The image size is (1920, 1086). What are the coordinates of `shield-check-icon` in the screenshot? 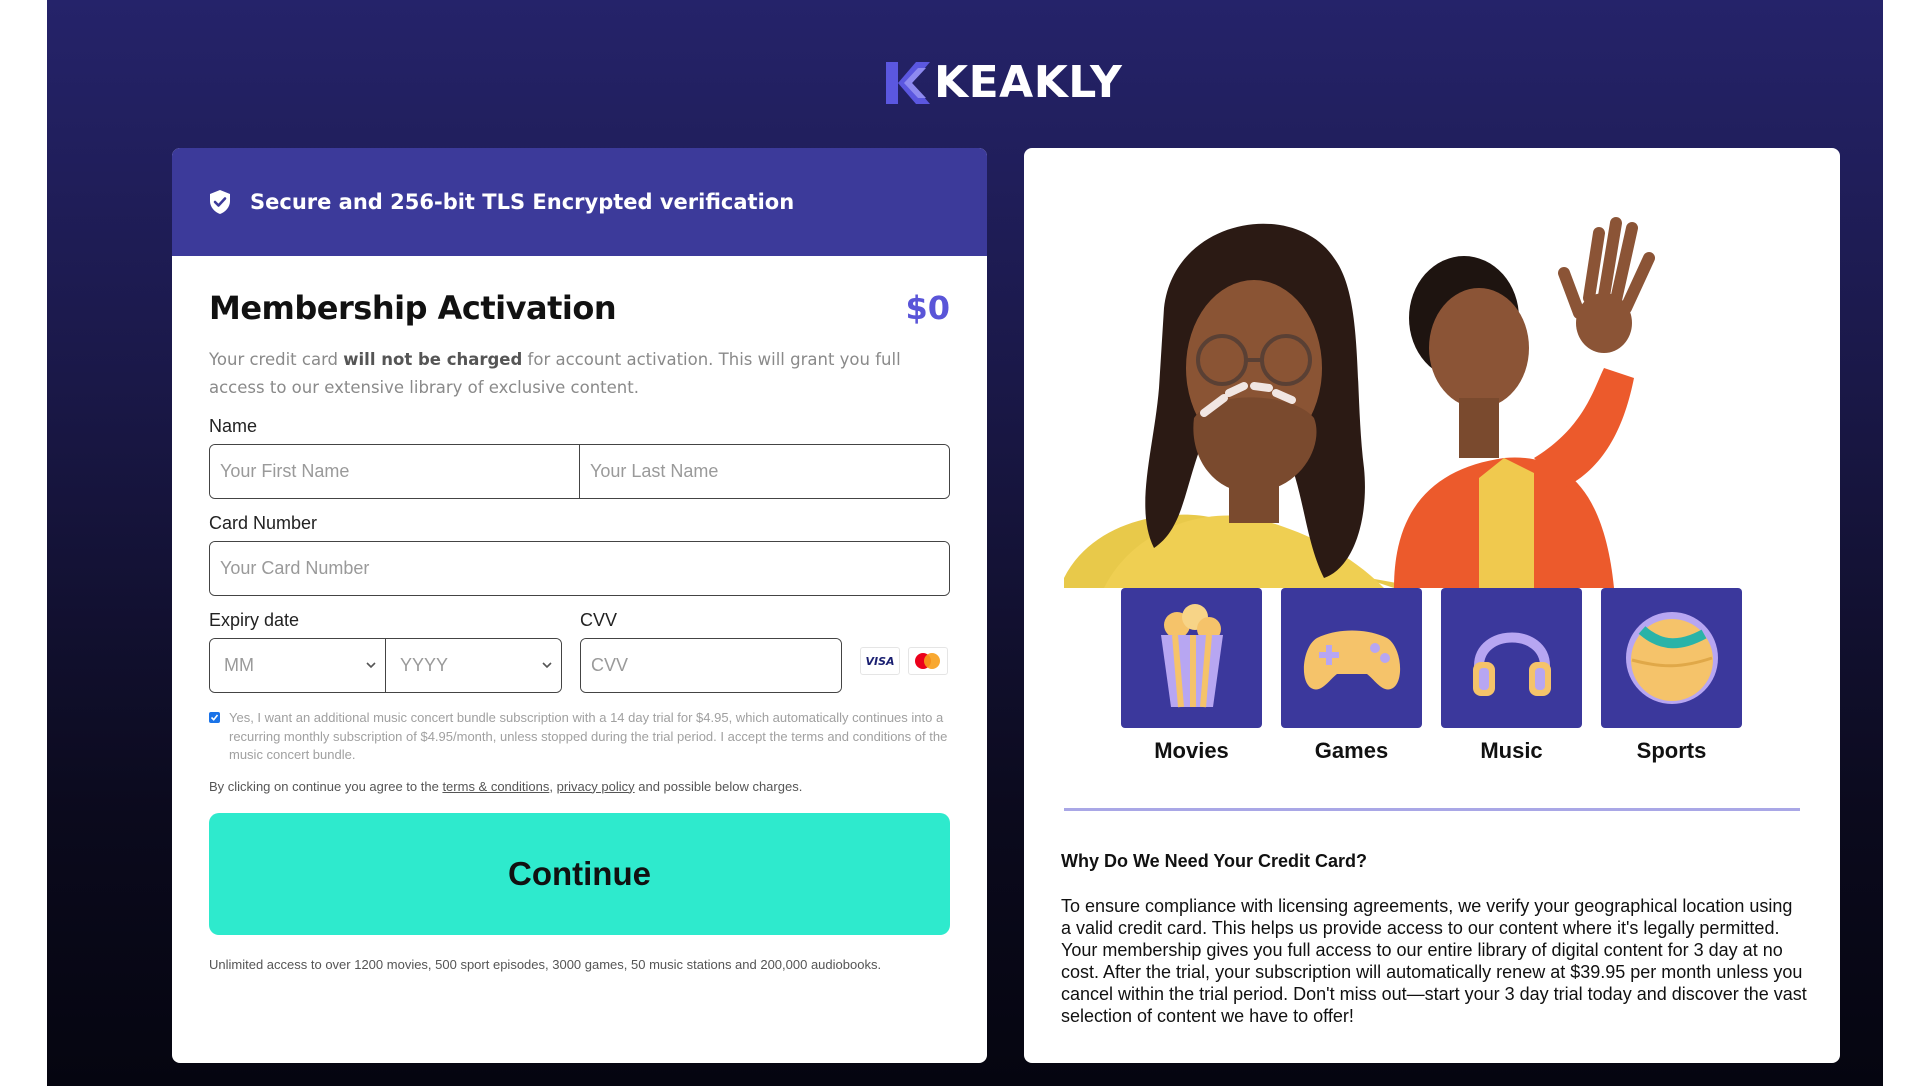 It's located at (220, 202).